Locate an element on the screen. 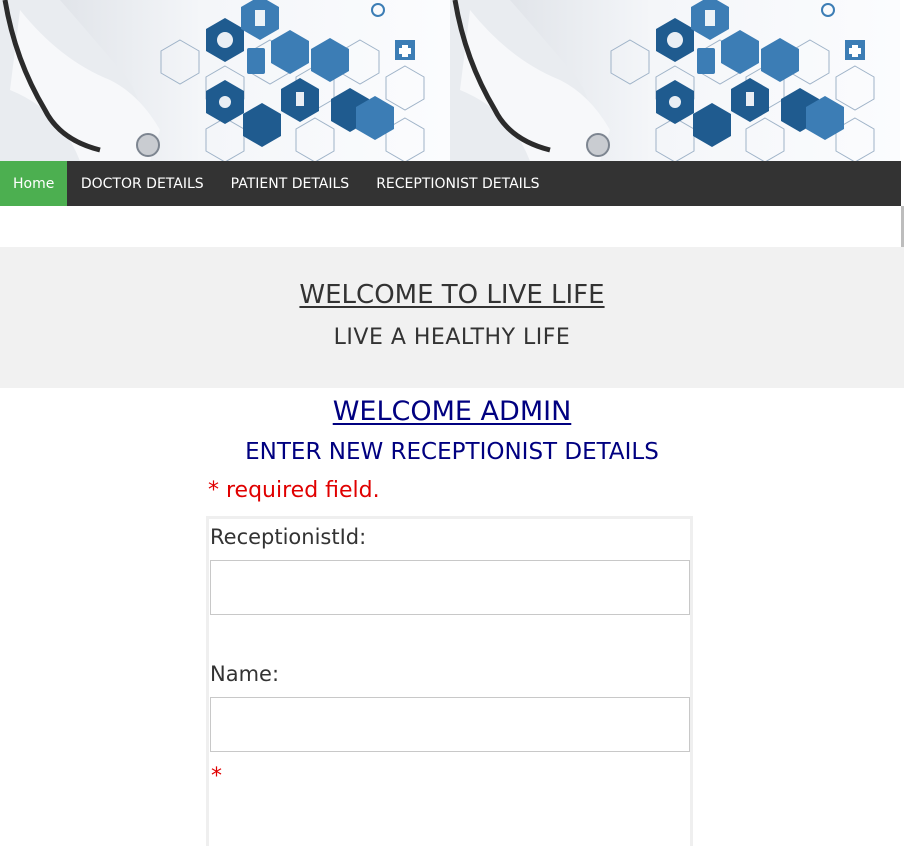 Image resolution: width=904 pixels, height=846 pixels. nav-doctor-details: DOCTOR DETAILS is located at coordinates (142, 183).